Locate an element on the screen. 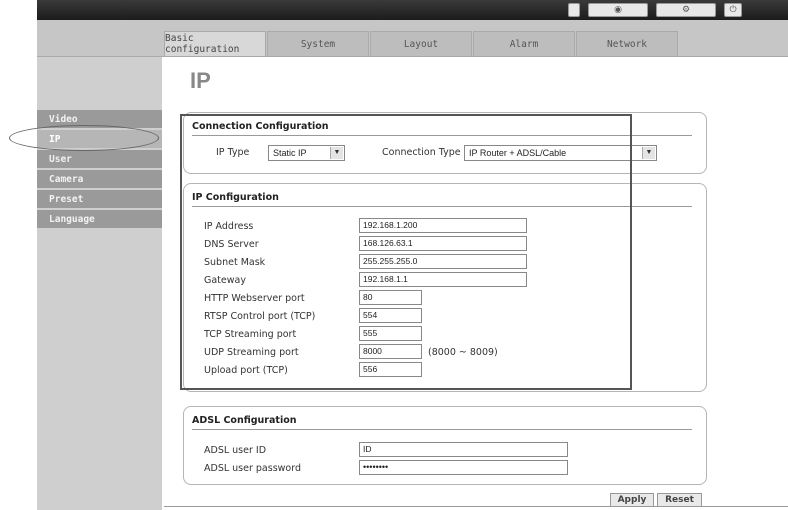 The height and width of the screenshot is (510, 788). dns-server-input: 168.126.63.1 is located at coordinates (443, 243).